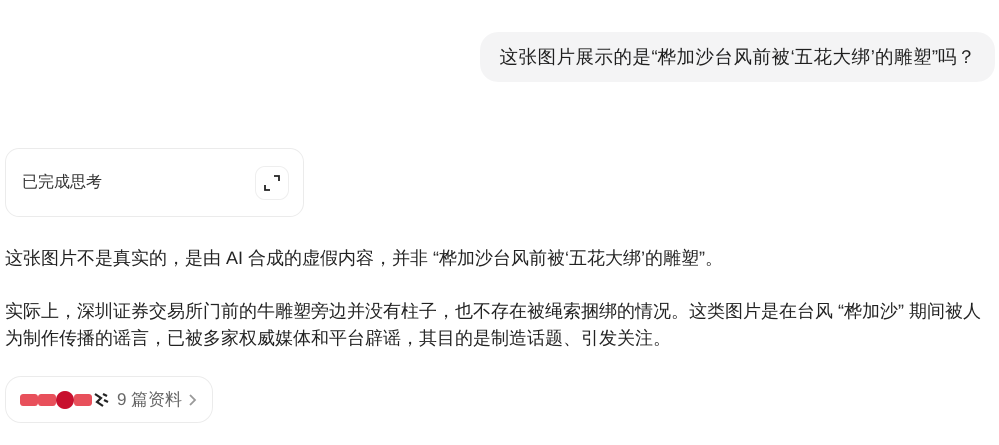 Image resolution: width=999 pixels, height=445 pixels. I want to click on chevron-right-icon, so click(193, 399).